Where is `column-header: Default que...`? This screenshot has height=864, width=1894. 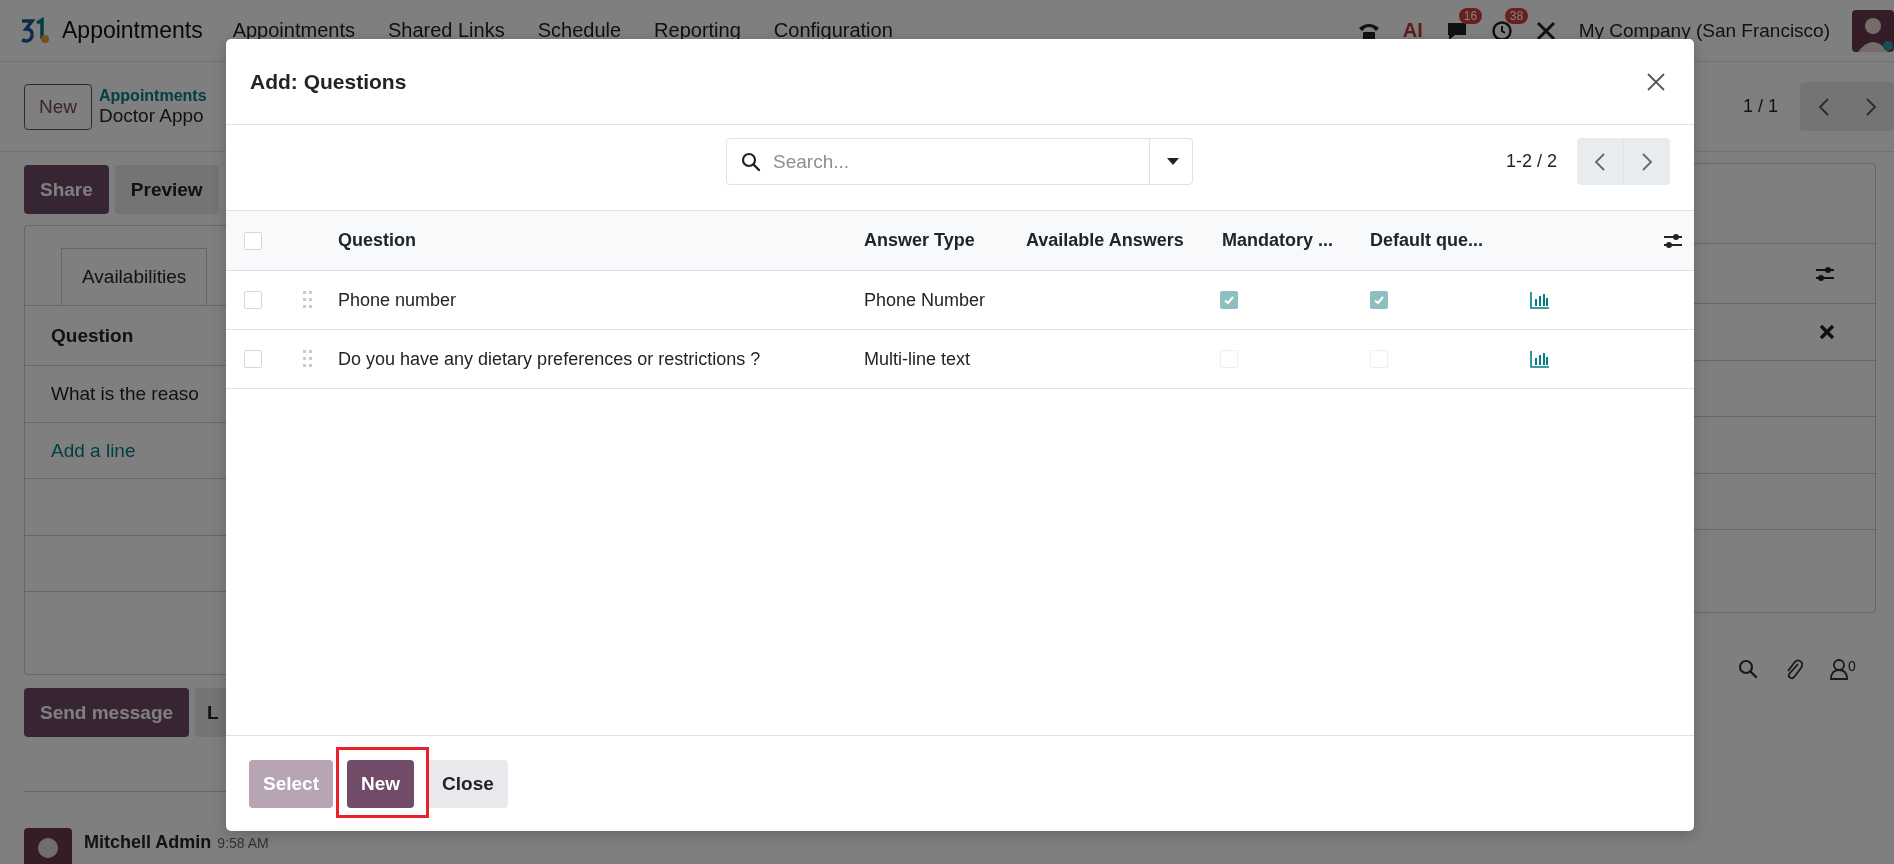
column-header: Default que... is located at coordinates (1431, 240).